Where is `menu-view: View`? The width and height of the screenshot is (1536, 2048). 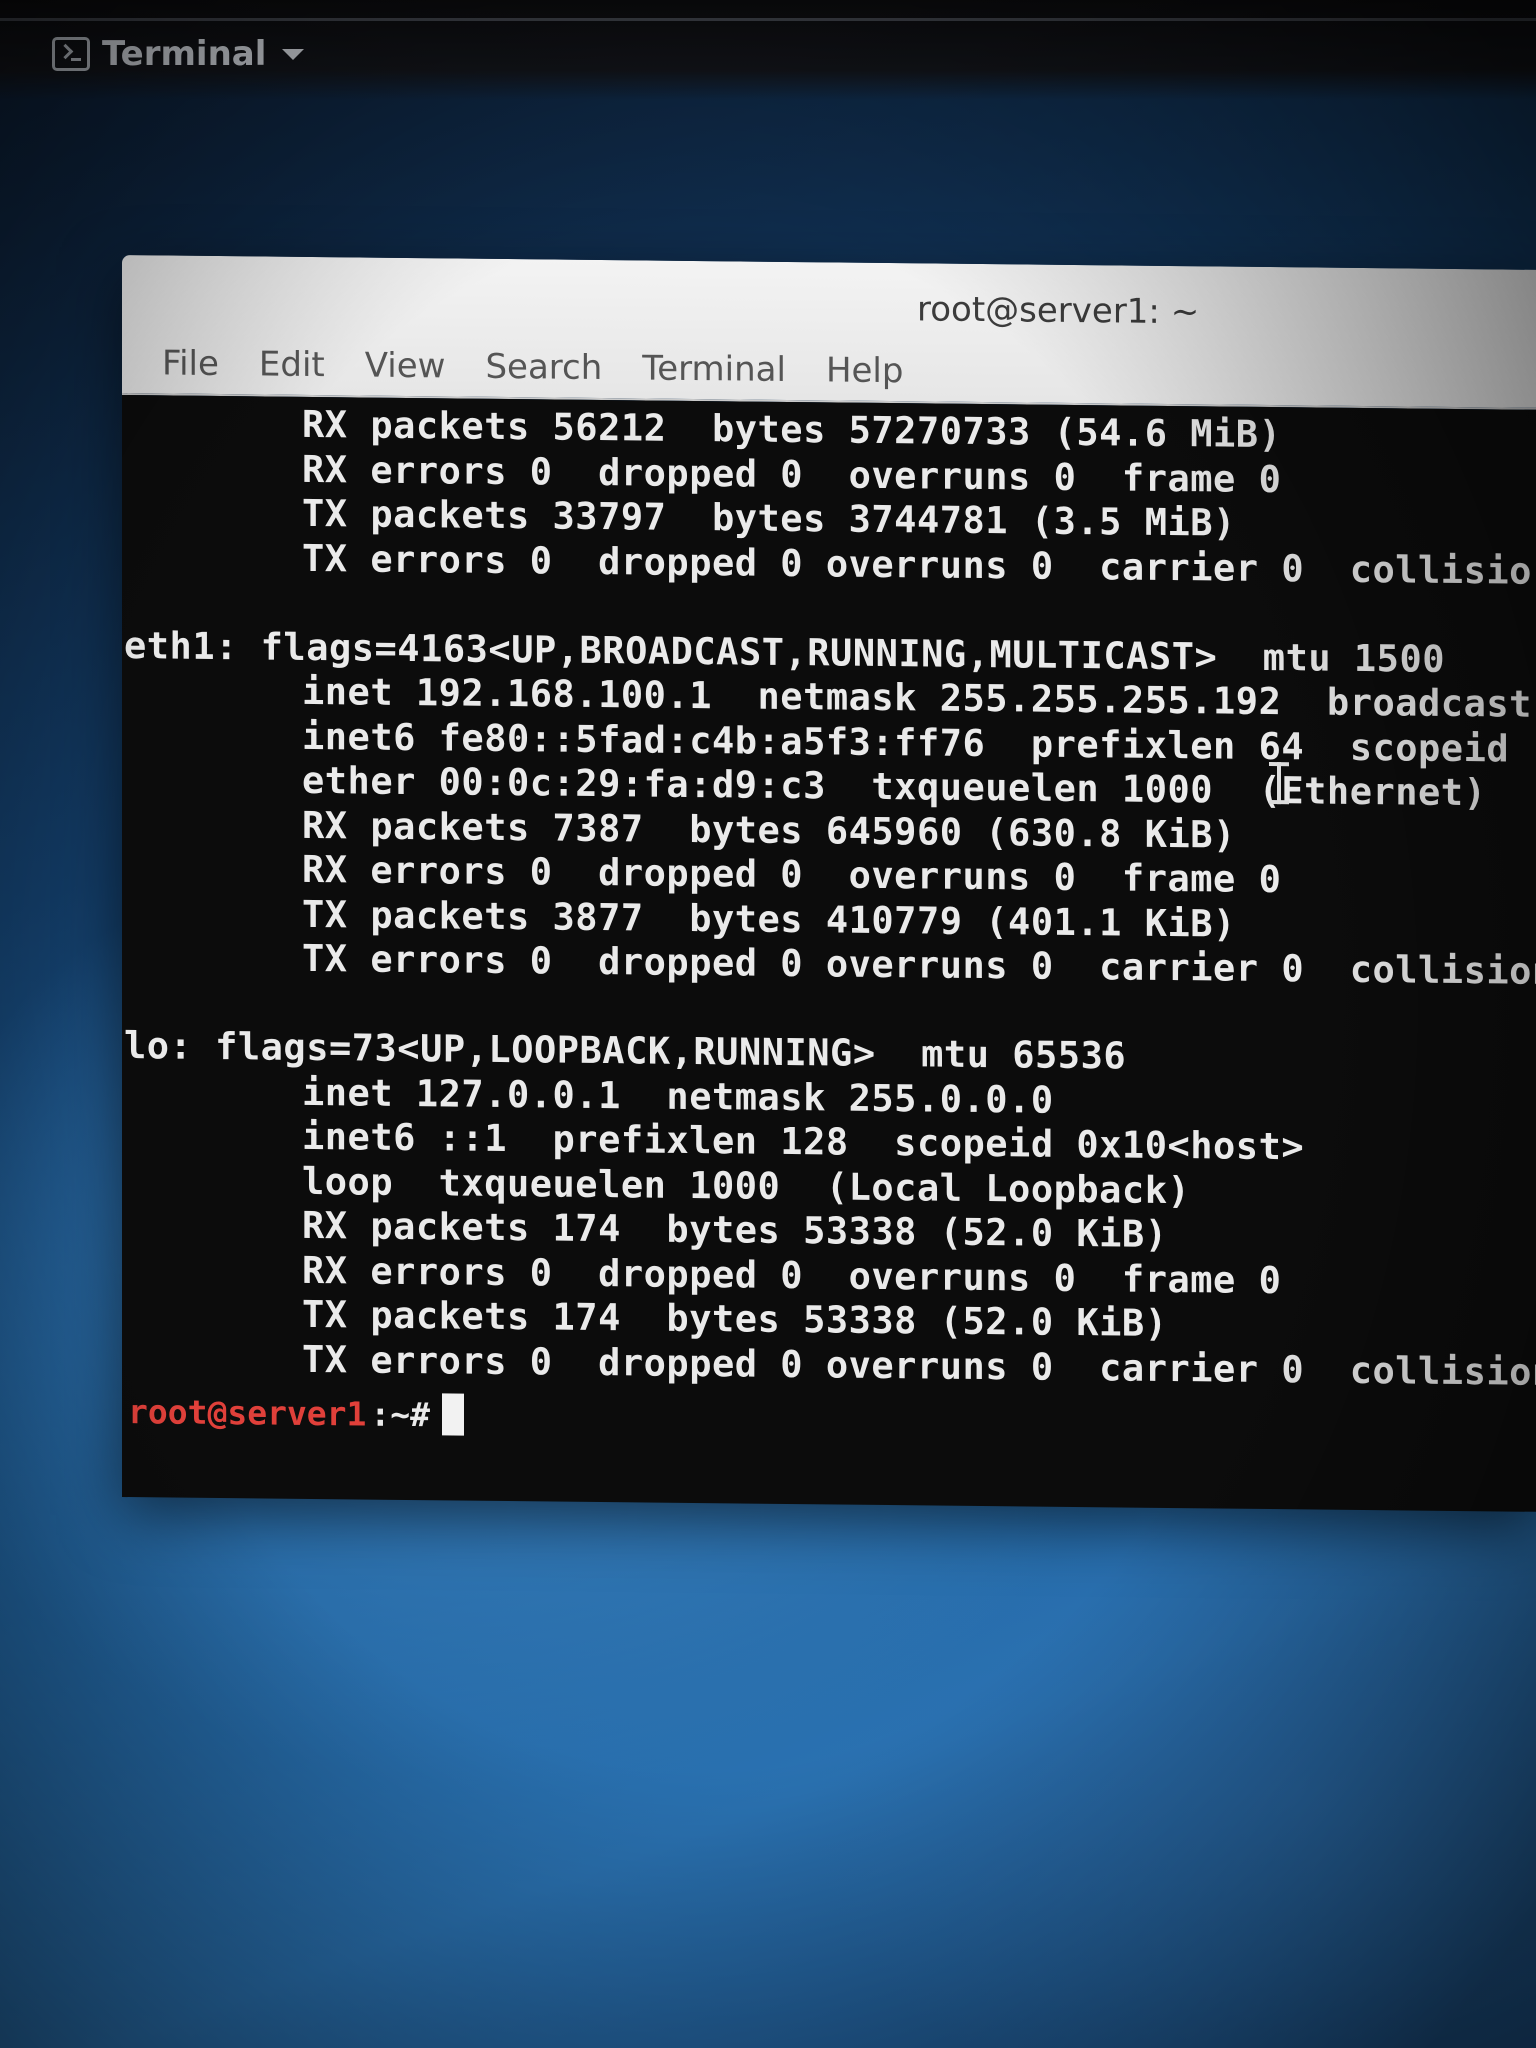 menu-view: View is located at coordinates (405, 366).